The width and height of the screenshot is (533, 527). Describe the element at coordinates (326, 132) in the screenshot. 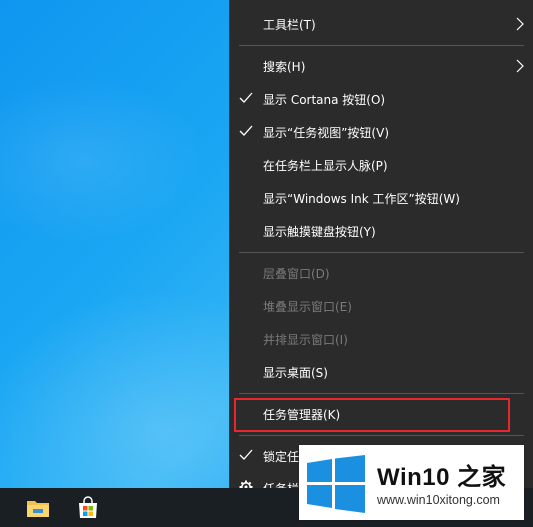

I see `menu-item-label: 显示“任务视图”按钮(V)` at that location.